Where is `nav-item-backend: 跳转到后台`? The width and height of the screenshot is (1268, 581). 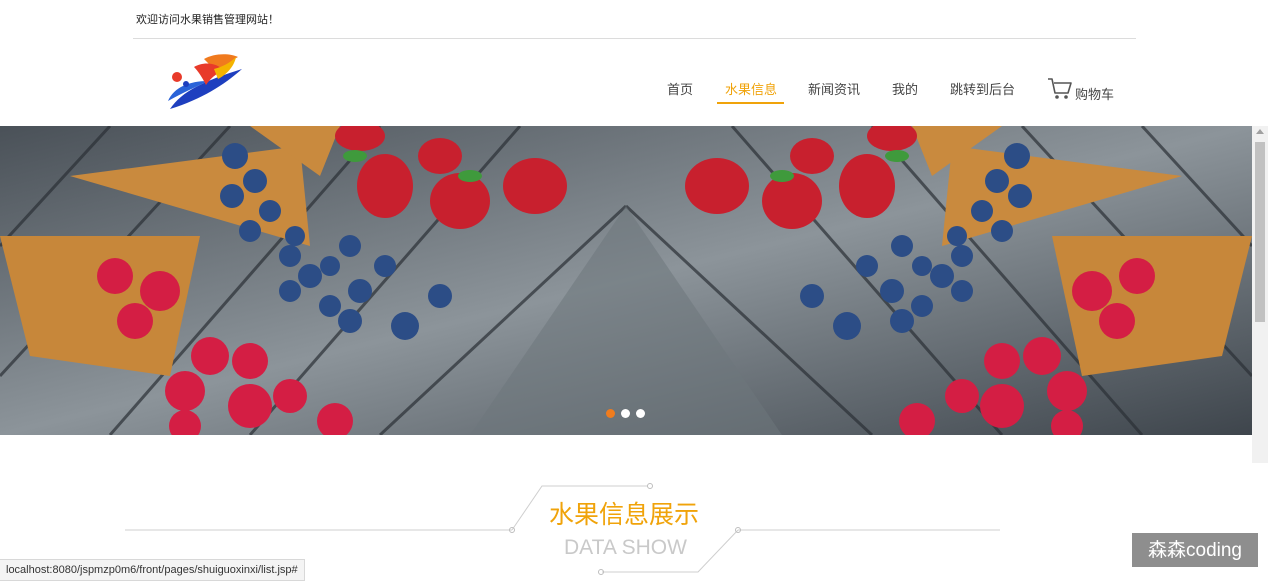
nav-item-backend: 跳转到后台 is located at coordinates (982, 88).